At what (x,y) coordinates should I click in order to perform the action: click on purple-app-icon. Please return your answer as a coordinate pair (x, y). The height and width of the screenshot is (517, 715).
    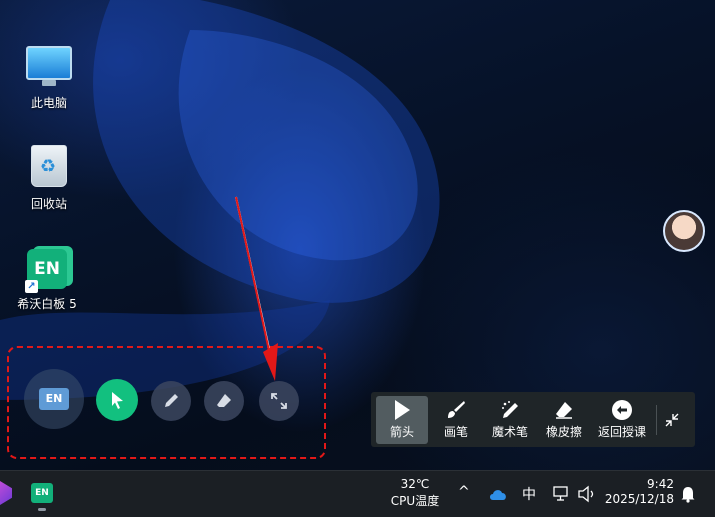
    Looking at the image, I should click on (6, 493).